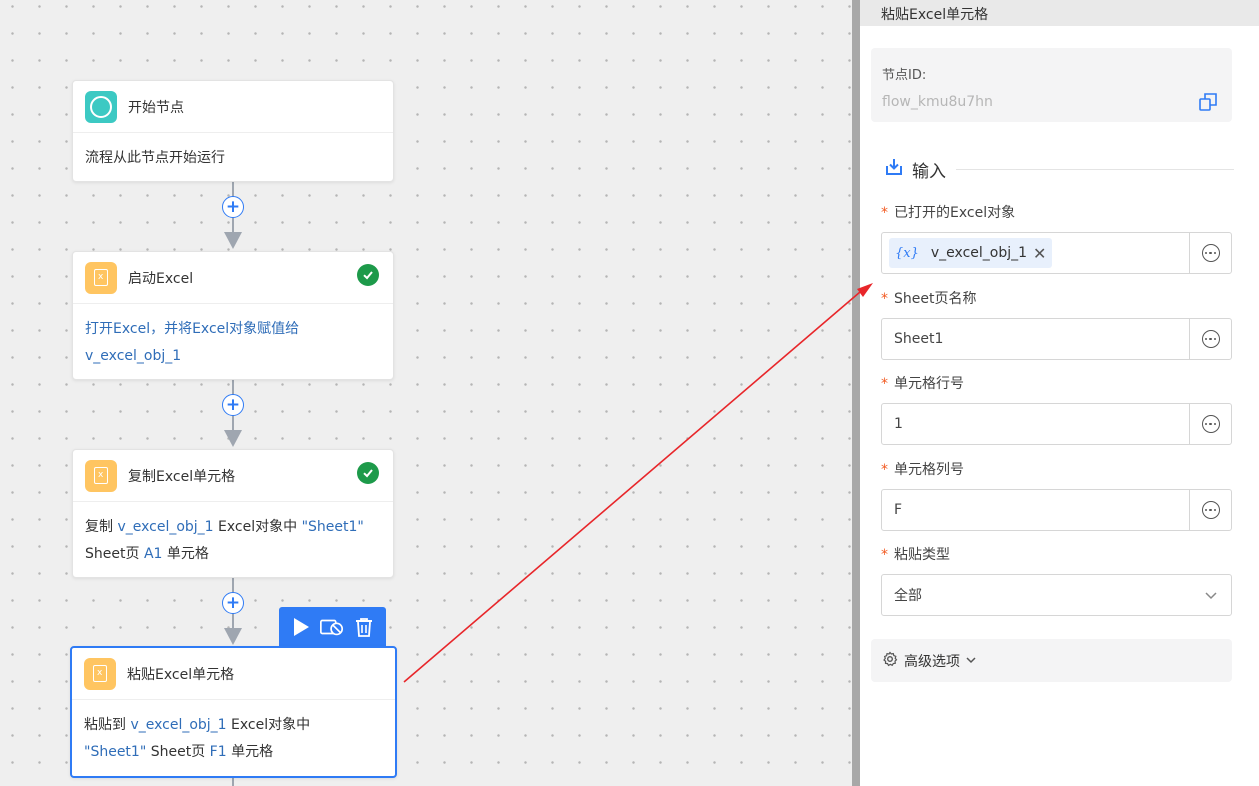  Describe the element at coordinates (161, 278) in the screenshot. I see `node-title: 启动Excel` at that location.